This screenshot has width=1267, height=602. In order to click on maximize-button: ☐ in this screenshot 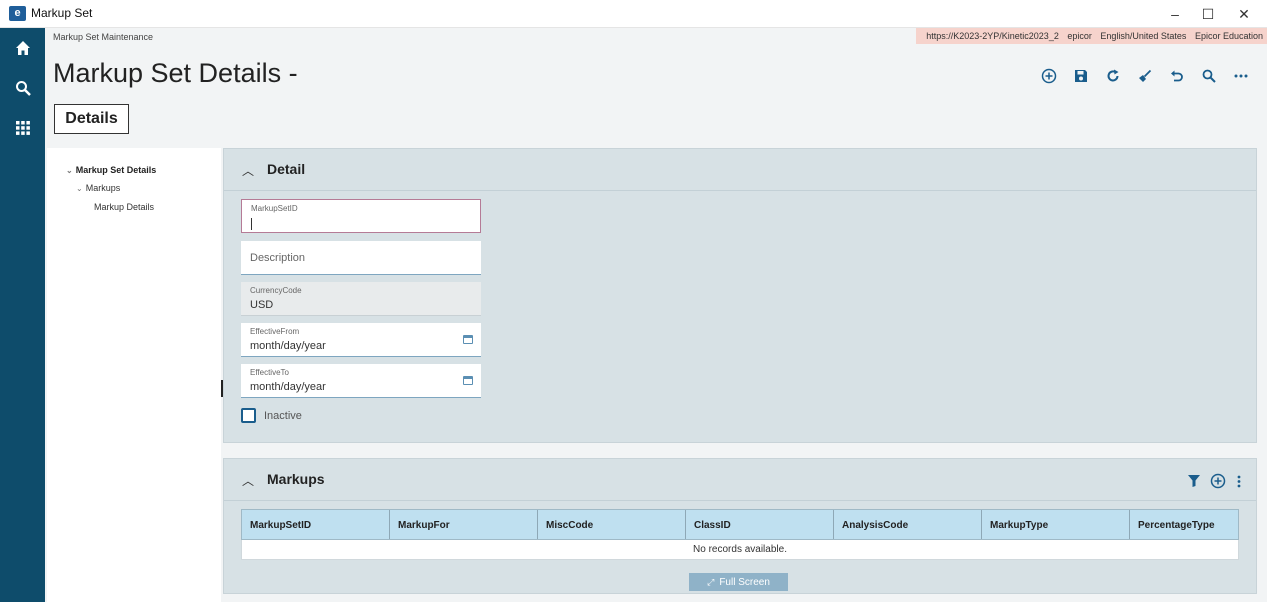, I will do `click(1208, 14)`.